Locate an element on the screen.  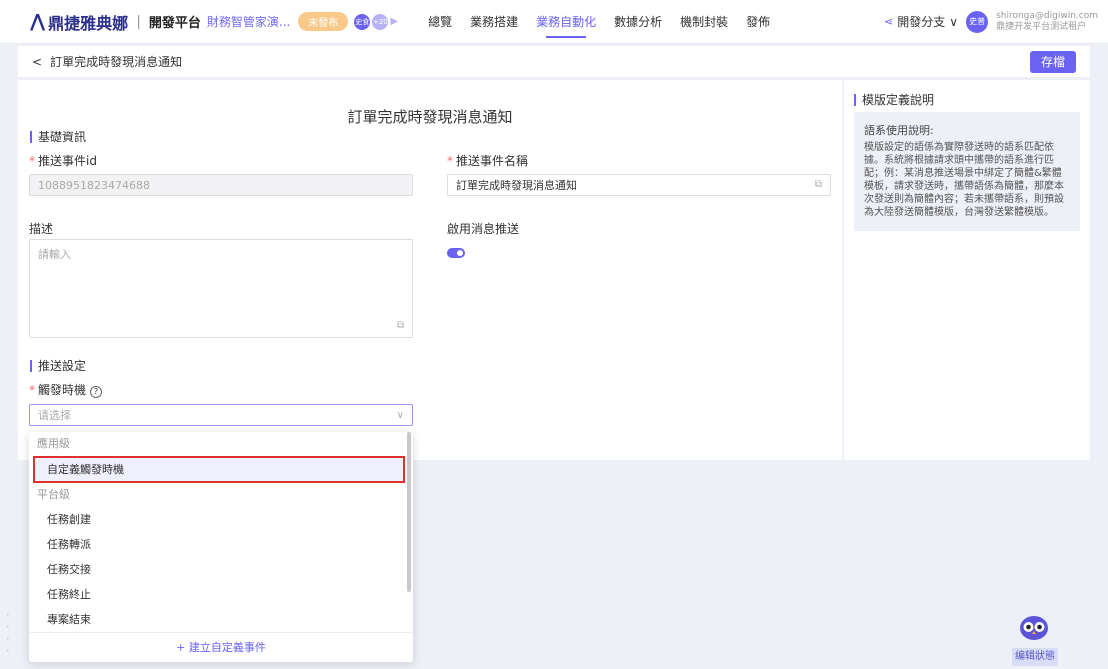
enable-push-label: 啟用消息推送 is located at coordinates (483, 229).